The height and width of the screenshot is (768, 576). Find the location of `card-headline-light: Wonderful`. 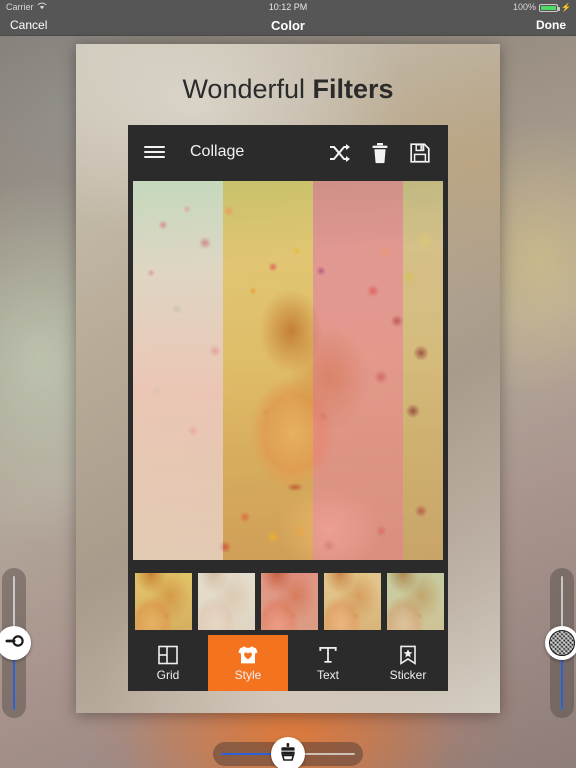

card-headline-light: Wonderful is located at coordinates (247, 89).